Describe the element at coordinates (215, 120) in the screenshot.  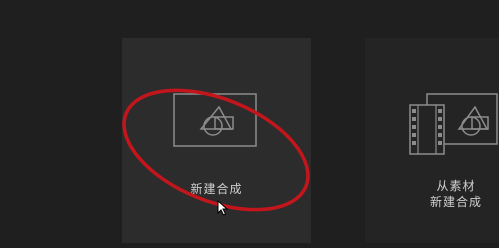
I see `composition-icon` at that location.